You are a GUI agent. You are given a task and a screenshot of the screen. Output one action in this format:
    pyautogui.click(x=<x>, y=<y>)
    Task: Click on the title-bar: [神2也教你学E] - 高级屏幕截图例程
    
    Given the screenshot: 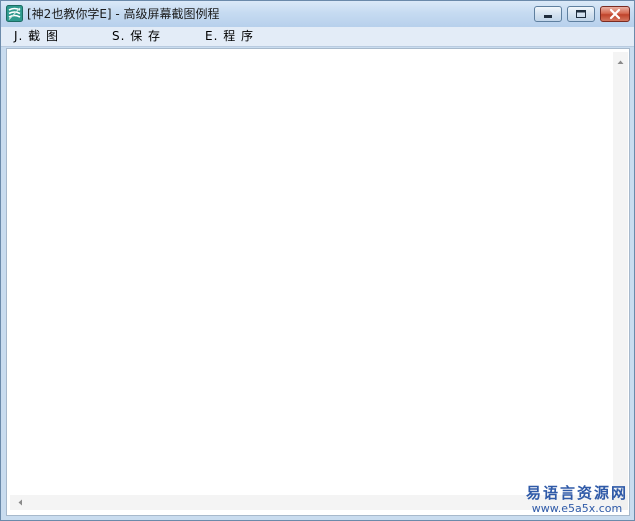 What is the action you would take?
    pyautogui.click(x=317, y=14)
    